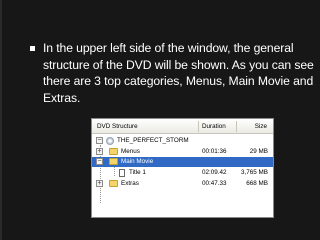  I want to click on expand-extras-toggle: +, so click(99, 183).